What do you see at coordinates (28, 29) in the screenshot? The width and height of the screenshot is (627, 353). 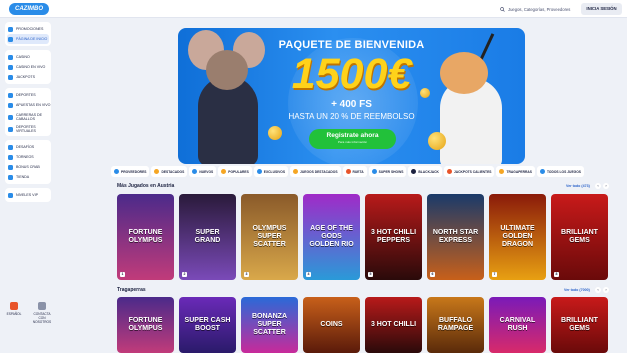 I see `sidebar-item: PROMOCIONES` at bounding box center [28, 29].